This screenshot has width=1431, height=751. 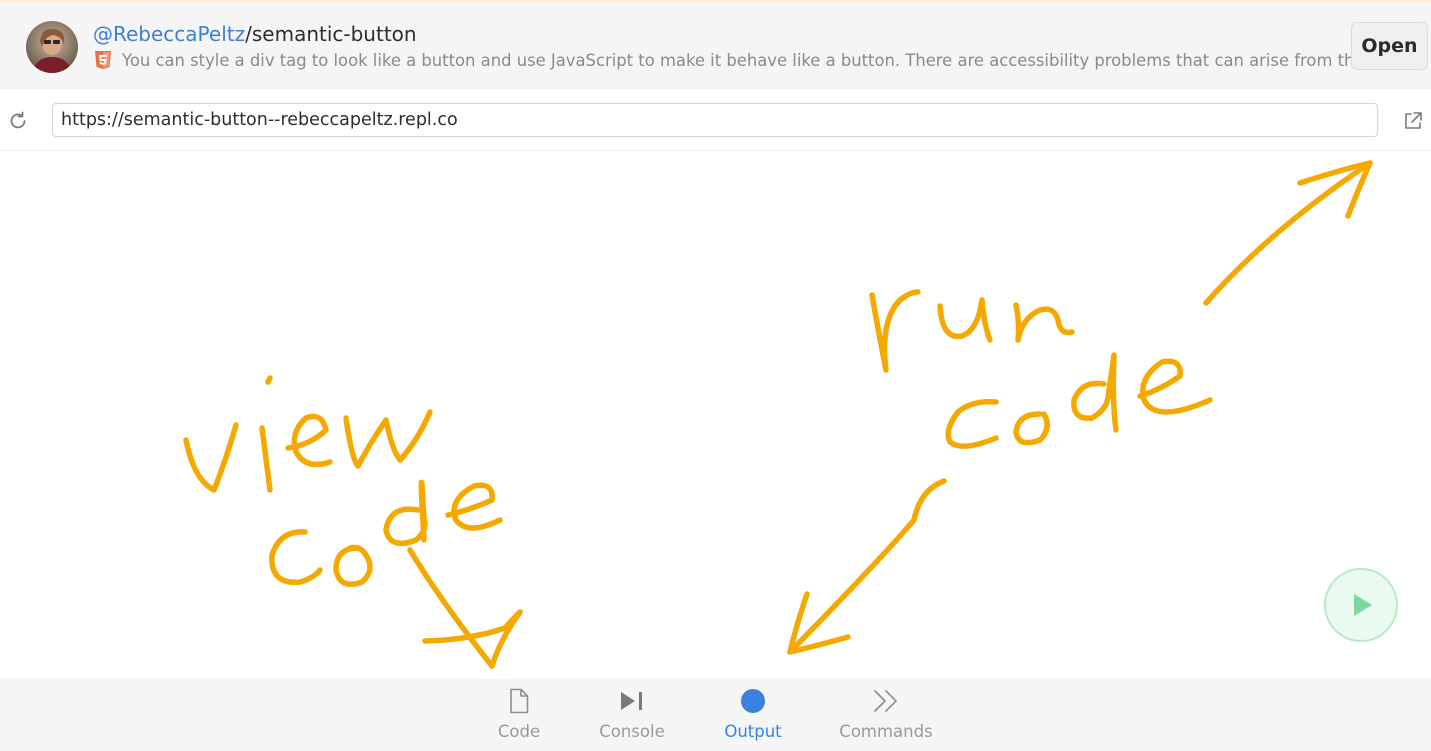 What do you see at coordinates (715, 715) in the screenshot?
I see `bottom-nav: Code Console Output Commands` at bounding box center [715, 715].